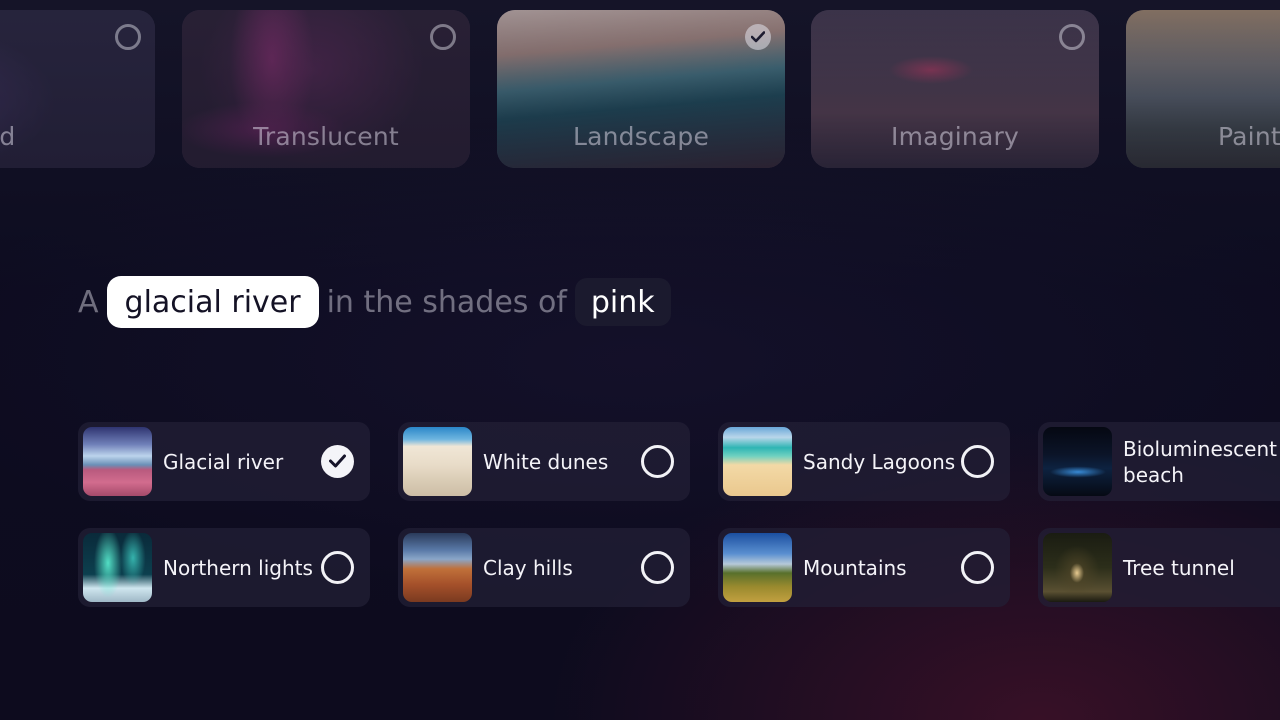  Describe the element at coordinates (1200, 461) in the screenshot. I see `option-label: Bioluminescent beach` at that location.